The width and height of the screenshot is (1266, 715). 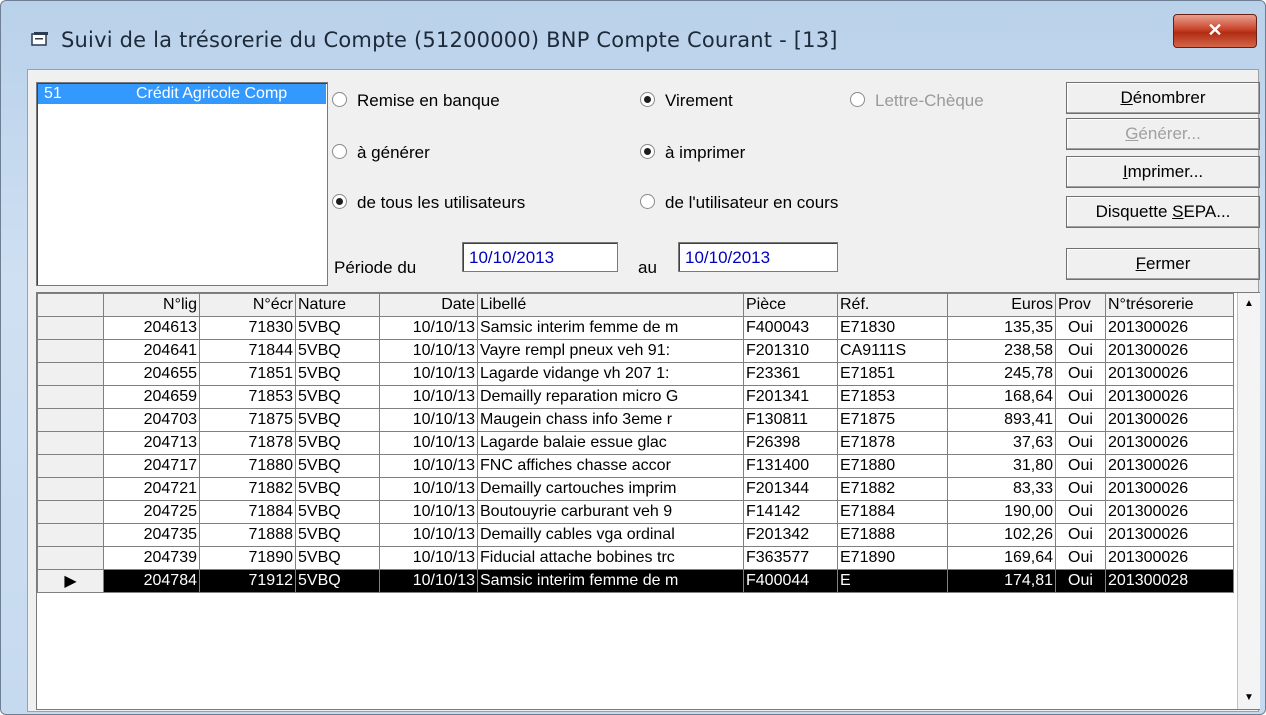 What do you see at coordinates (428, 305) in the screenshot?
I see `column-header: Date` at bounding box center [428, 305].